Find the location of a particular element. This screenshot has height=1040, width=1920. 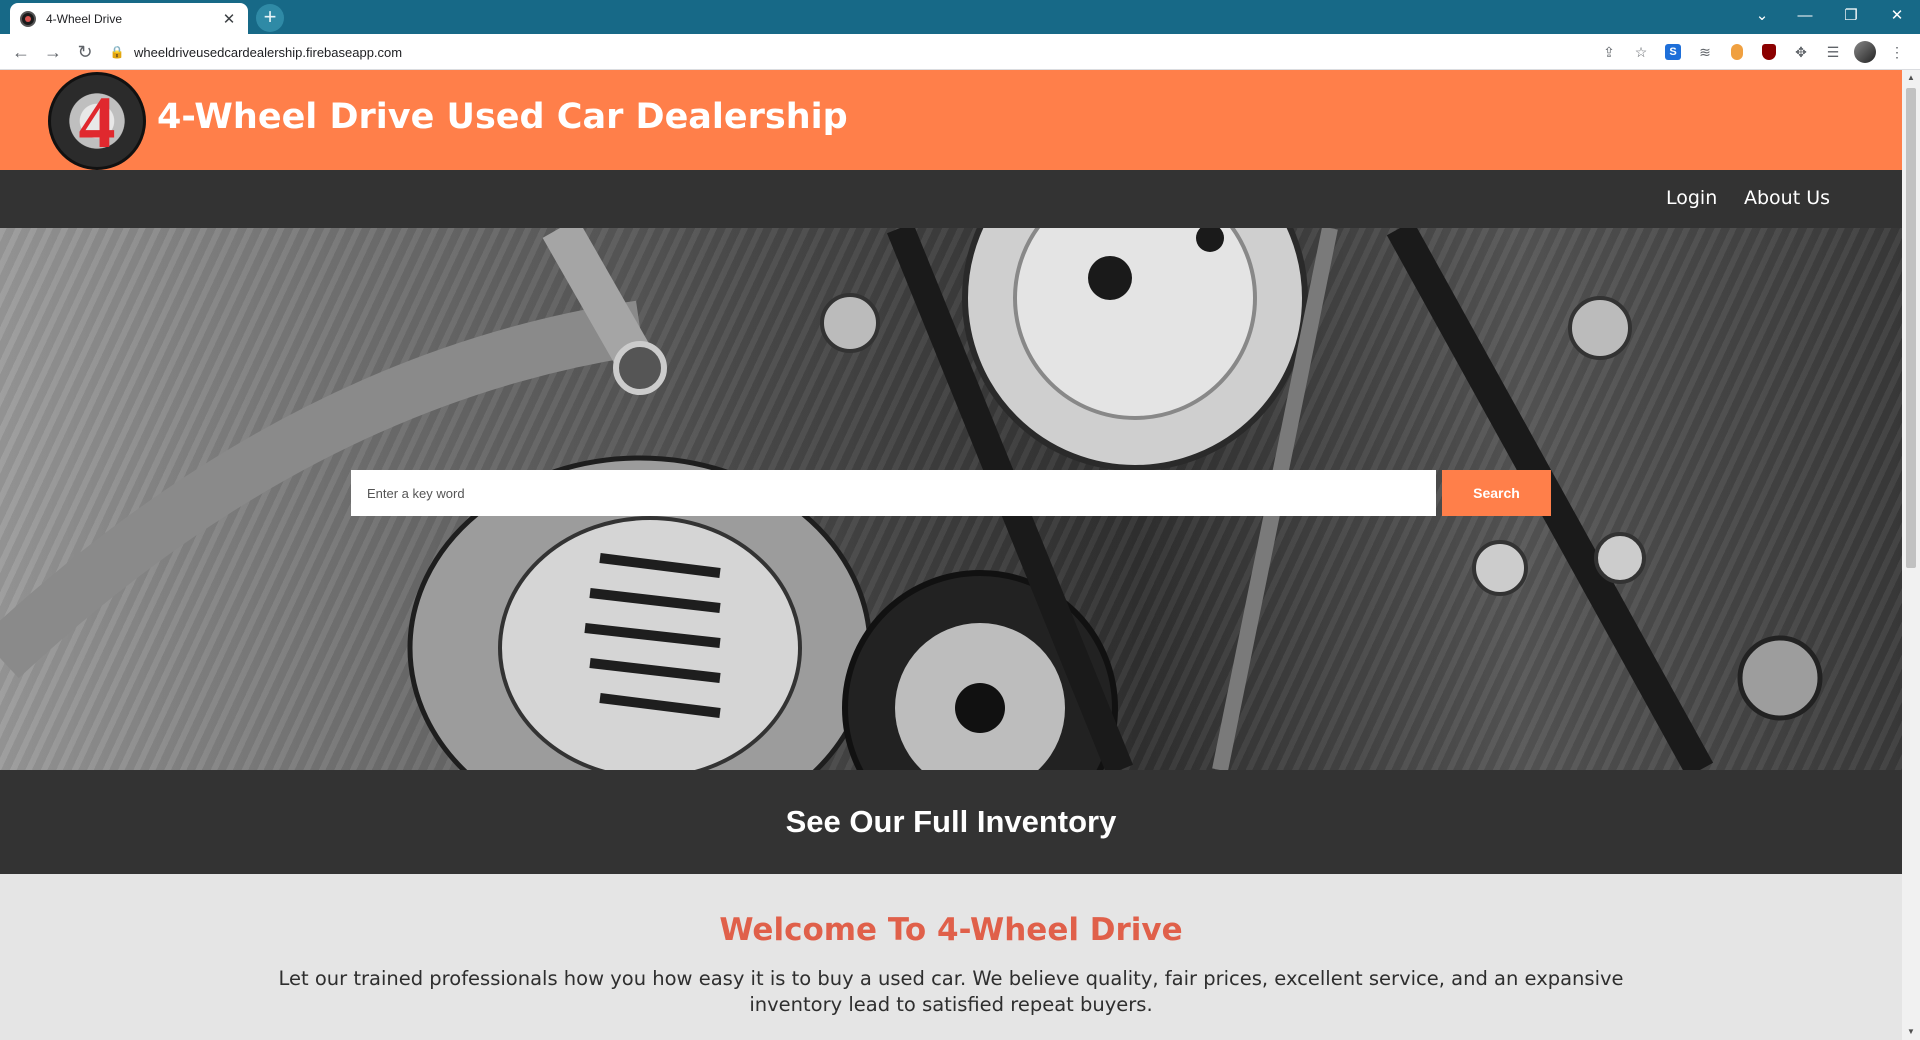

nav-login-link: Login is located at coordinates (1691, 198).